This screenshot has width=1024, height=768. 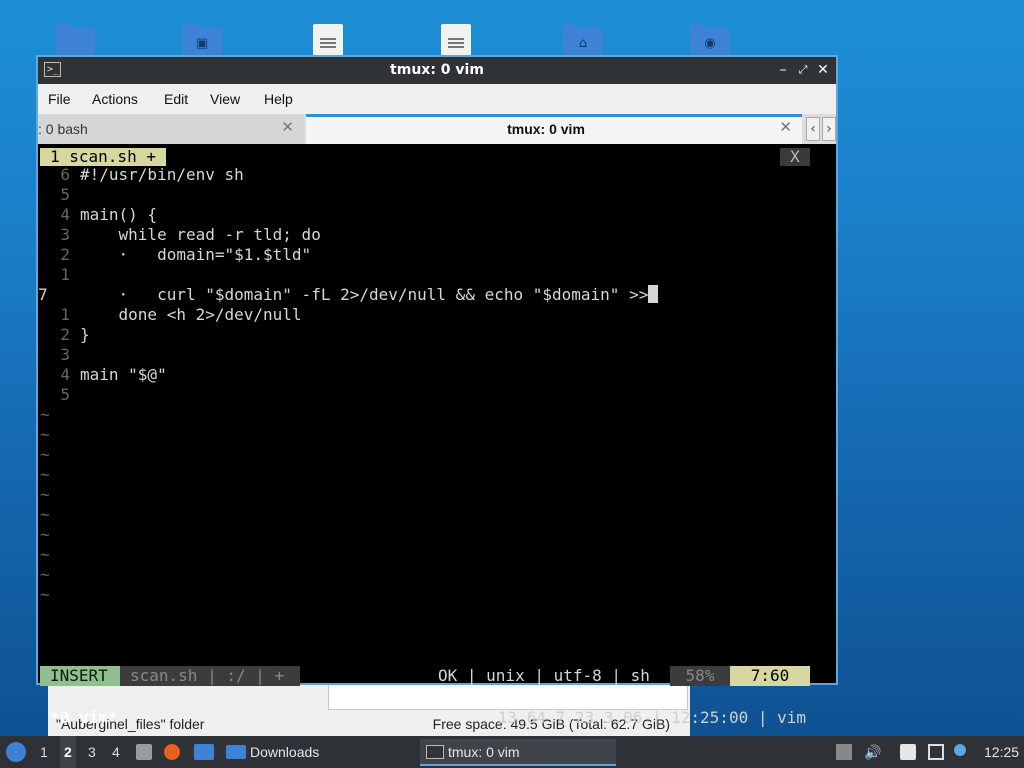 I want to click on tab-bar: : 0 bash ✕ tmux: 0 vim ✕ ‹ ›, so click(x=437, y=129).